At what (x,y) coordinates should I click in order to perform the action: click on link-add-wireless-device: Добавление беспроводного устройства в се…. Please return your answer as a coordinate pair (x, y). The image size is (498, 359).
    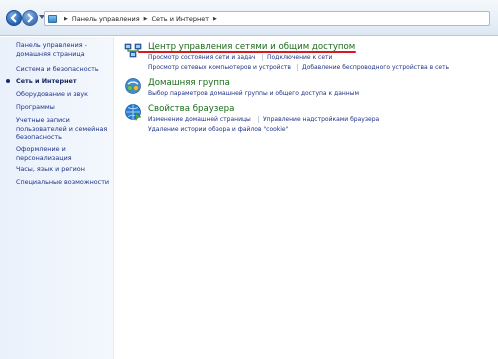
    Looking at the image, I should click on (375, 67).